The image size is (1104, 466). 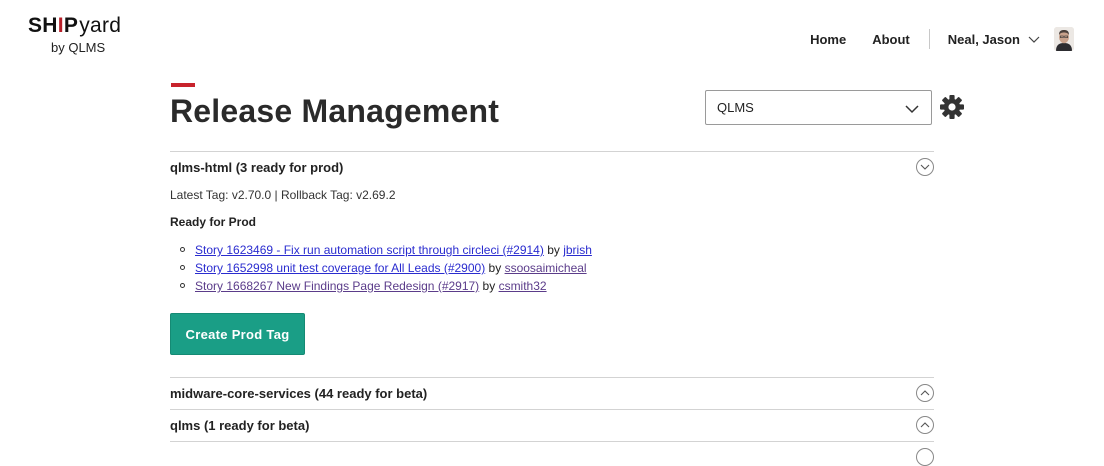 I want to click on logo-yard: yard, so click(x=100, y=25).